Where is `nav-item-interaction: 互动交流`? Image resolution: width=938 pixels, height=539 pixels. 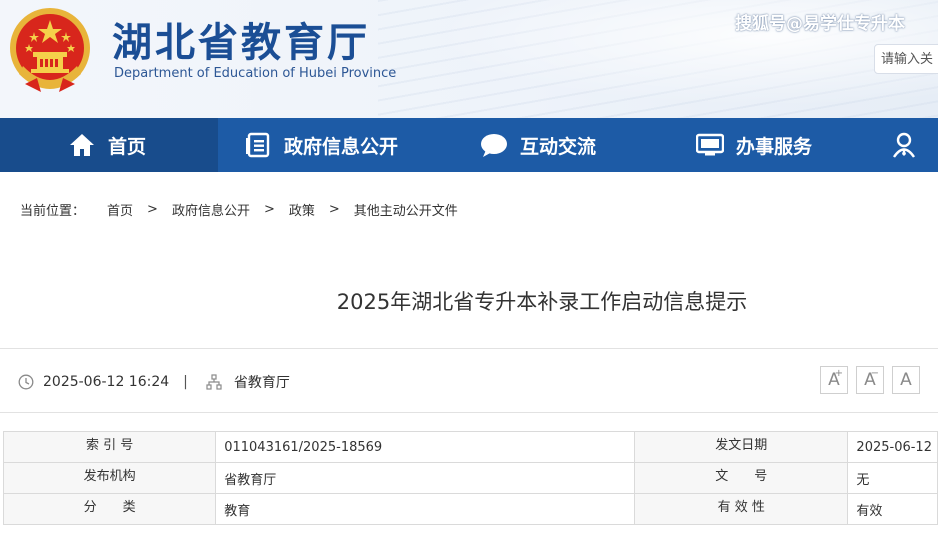 nav-item-interaction: 互动交流 is located at coordinates (562, 145).